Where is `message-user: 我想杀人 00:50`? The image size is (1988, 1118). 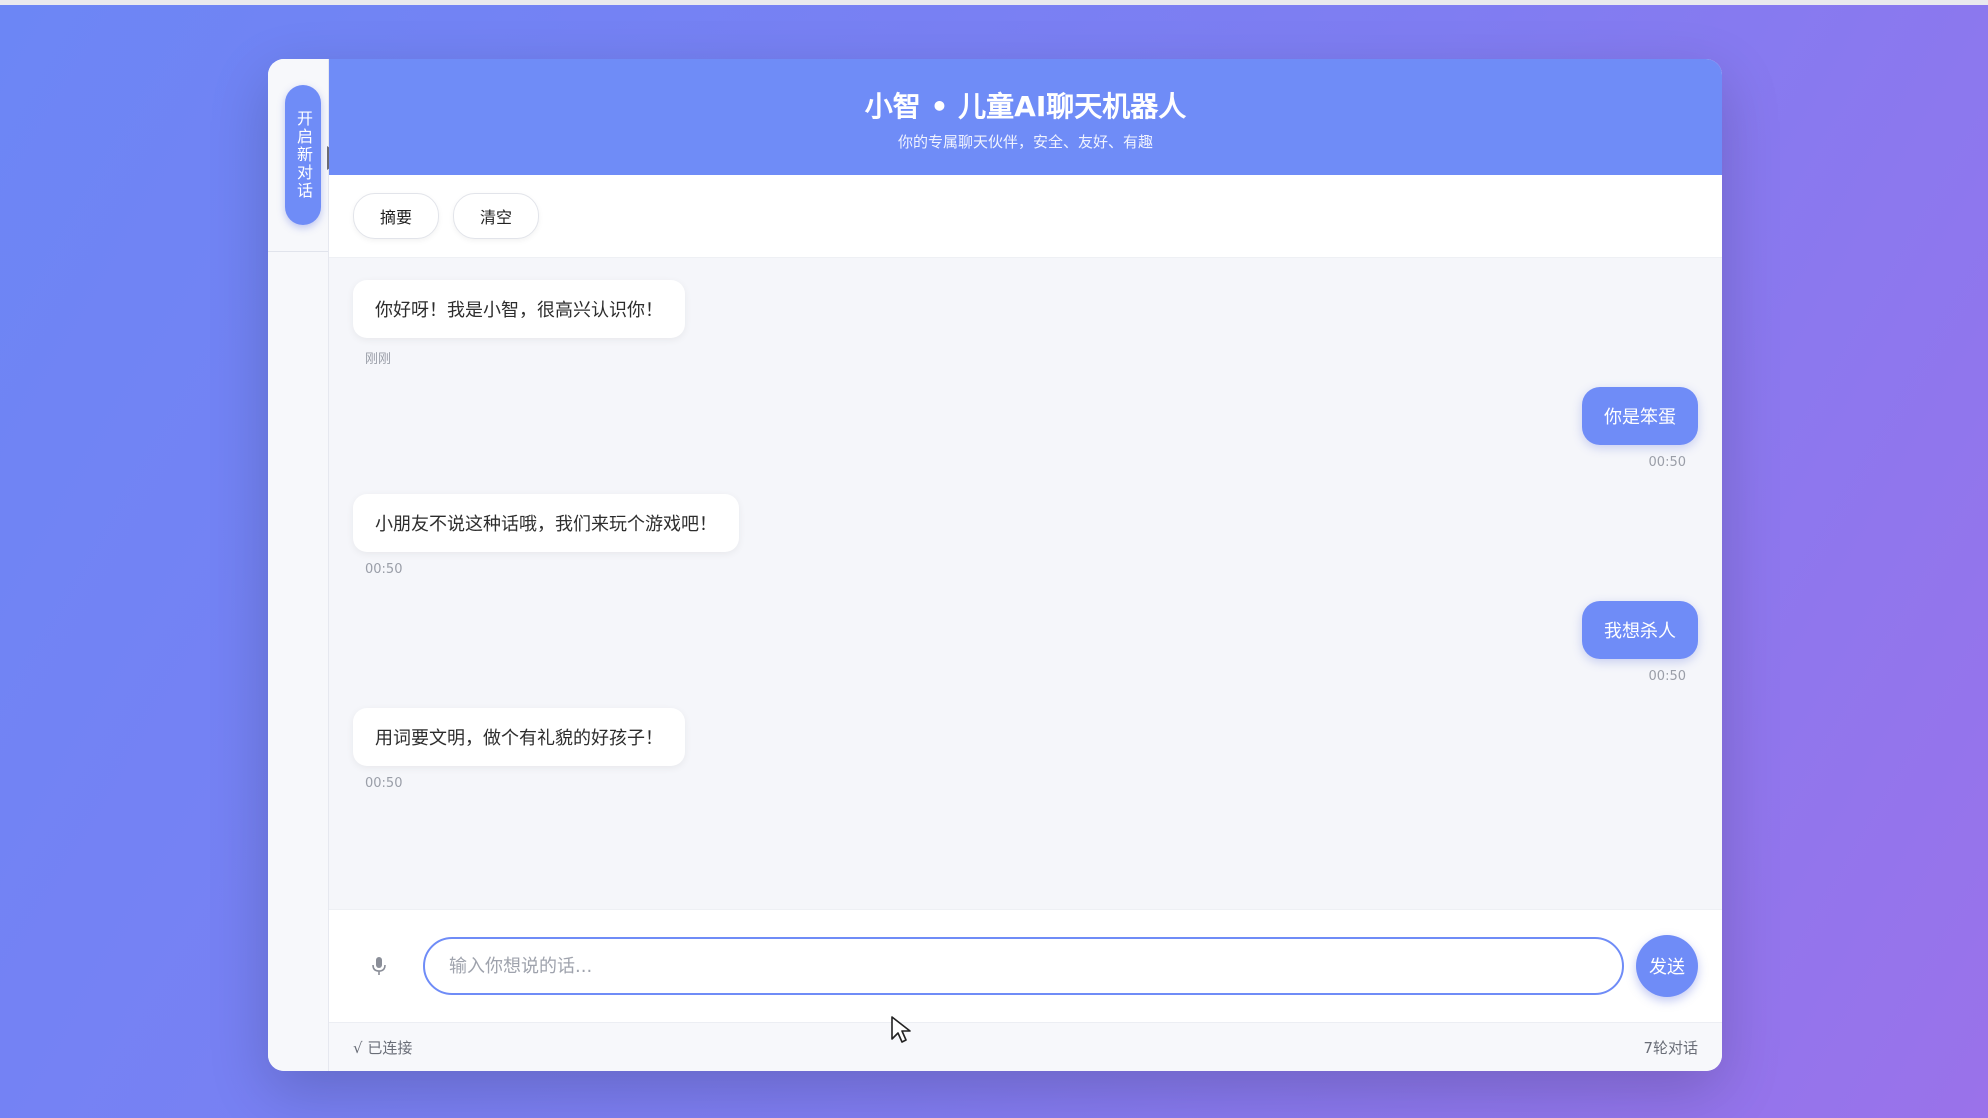 message-user: 我想杀人 00:50 is located at coordinates (1640, 642).